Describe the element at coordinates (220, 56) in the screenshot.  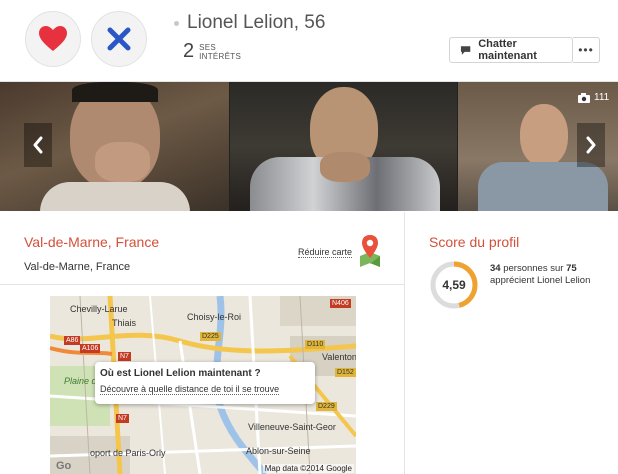
I see `interests-label-line2: INTÉRÊTS` at that location.